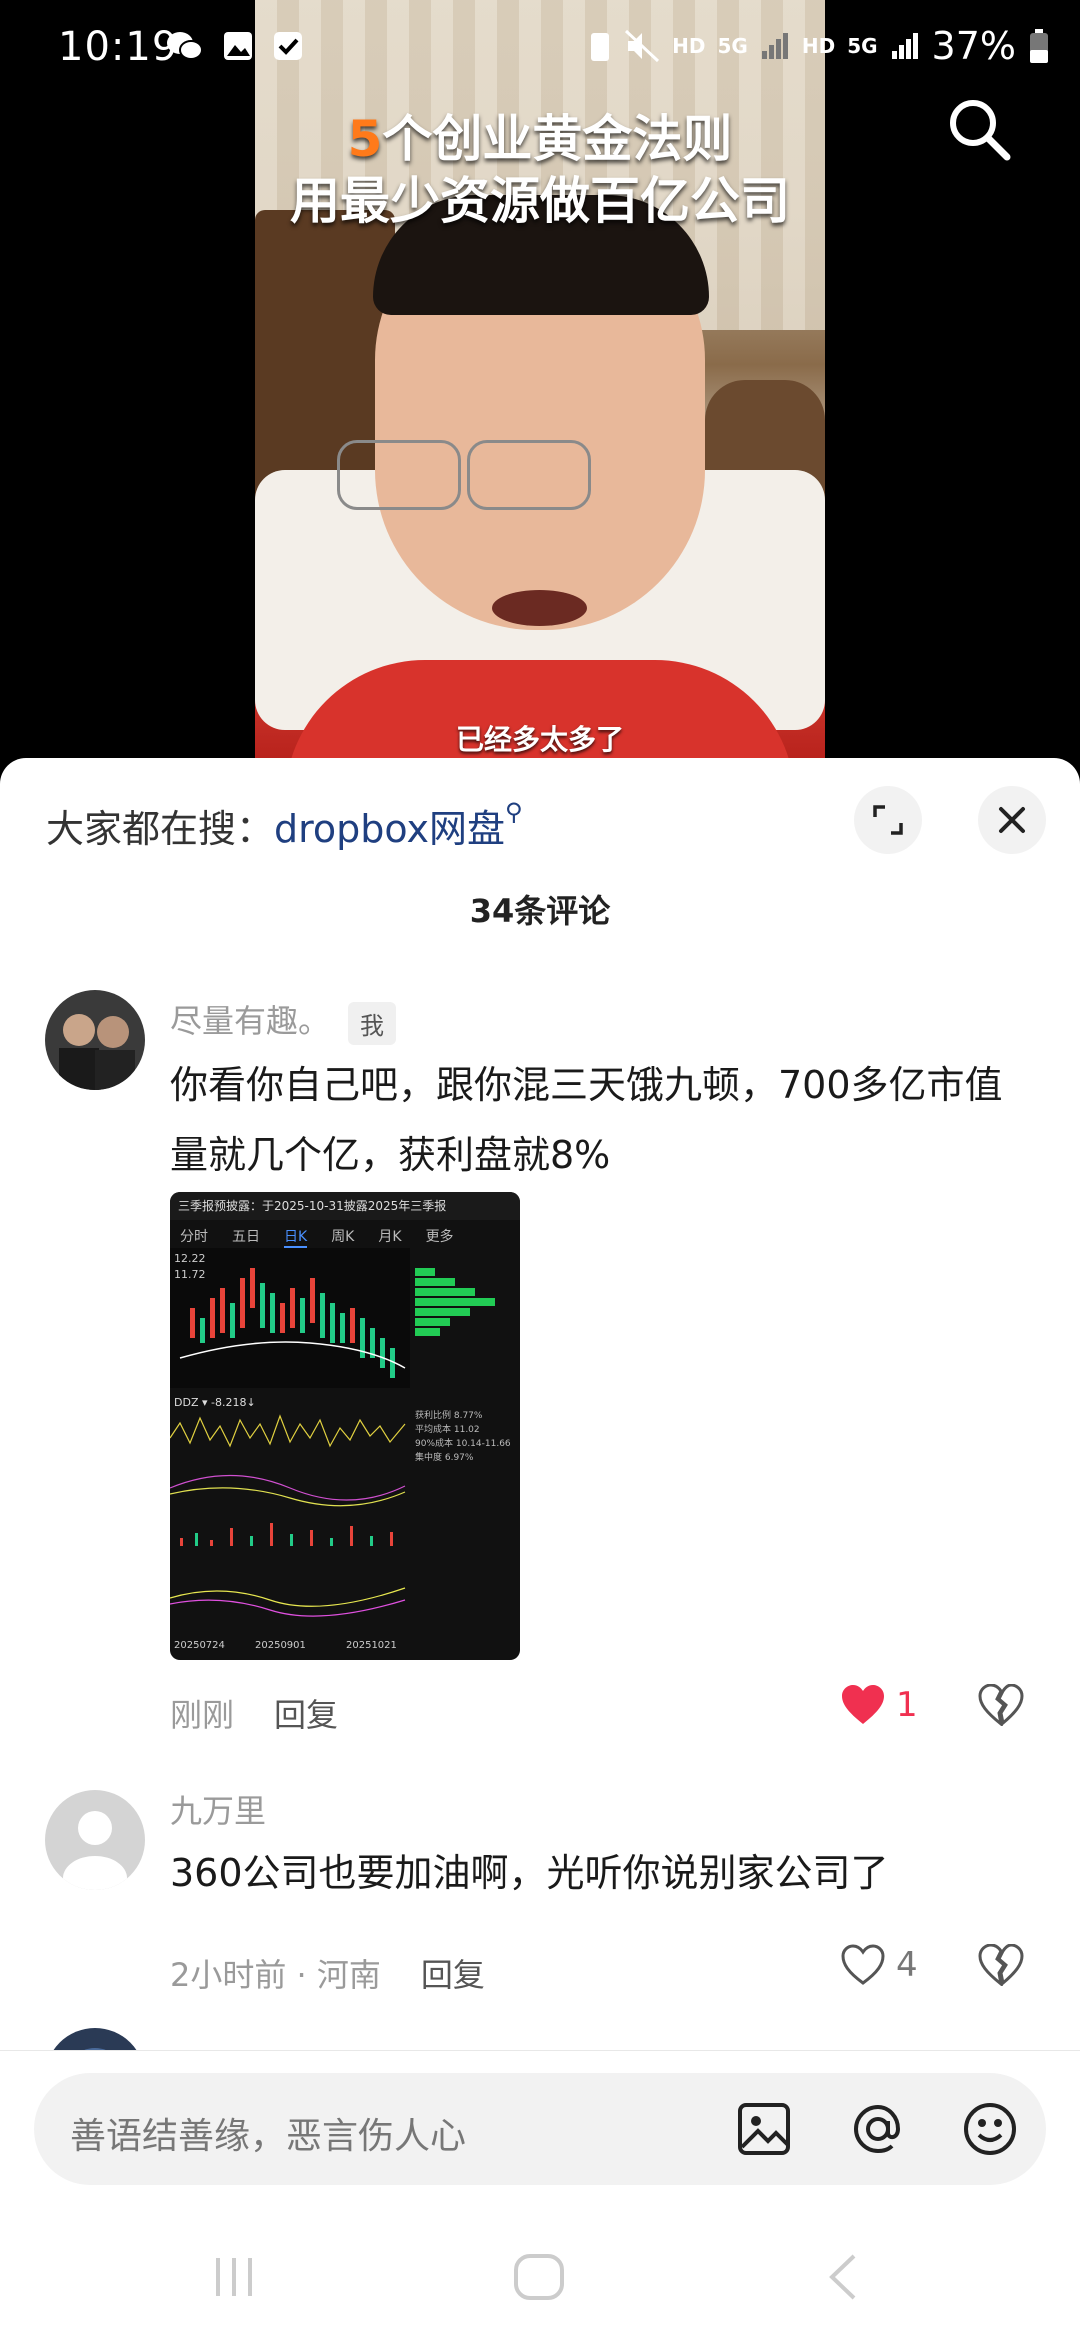  I want to click on emoji-button, so click(990, 2129).